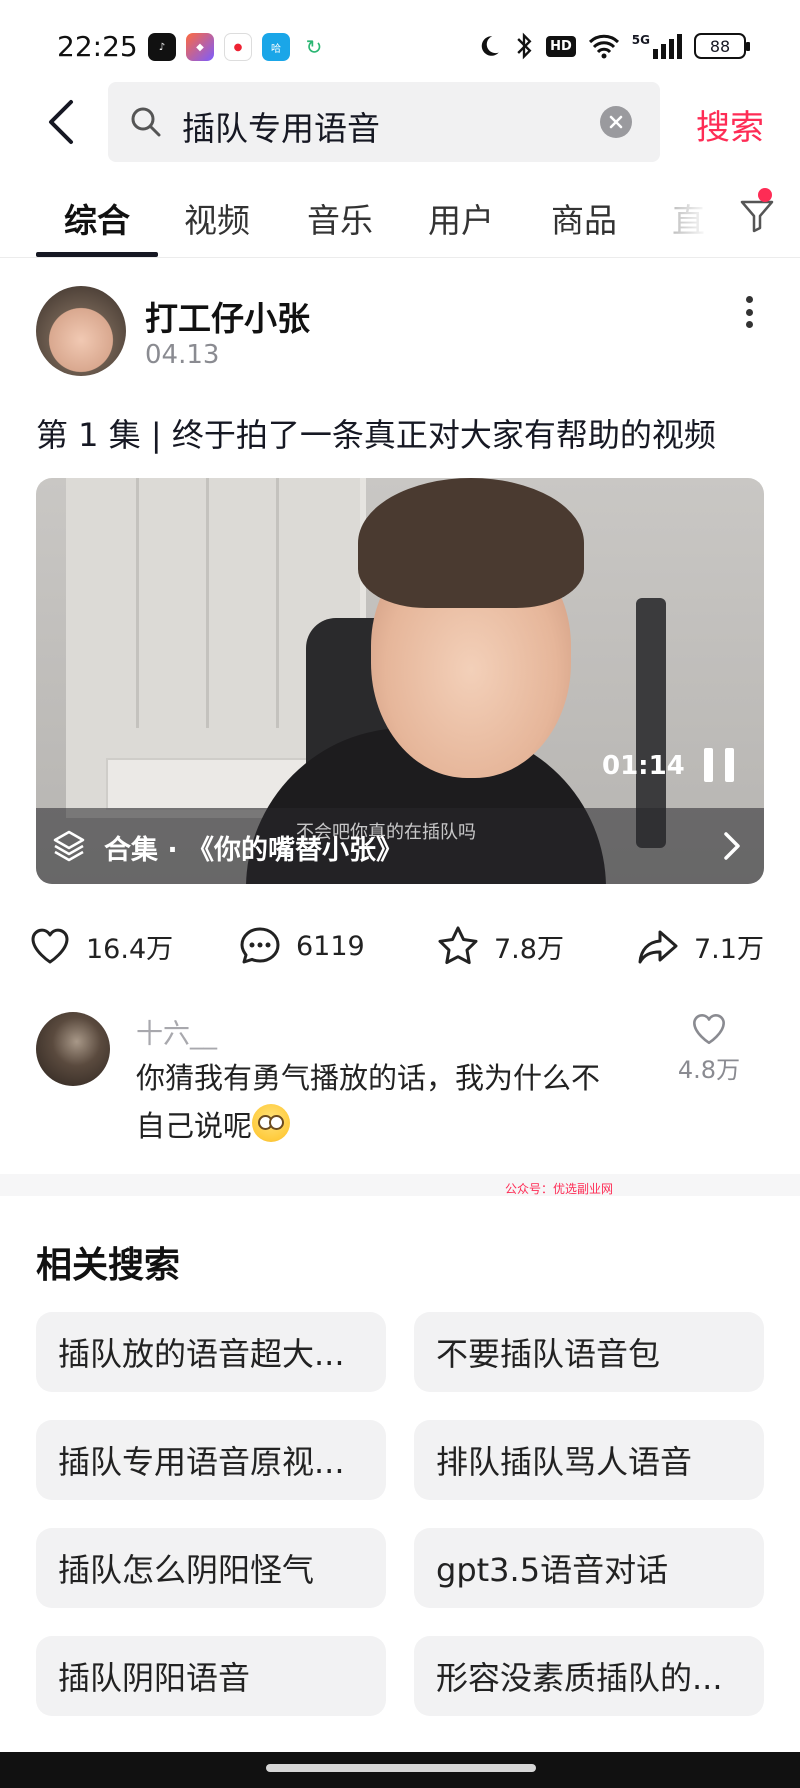 Image resolution: width=800 pixels, height=1788 pixels. I want to click on related-search-chip: gpt3.5语音对话, so click(589, 1568).